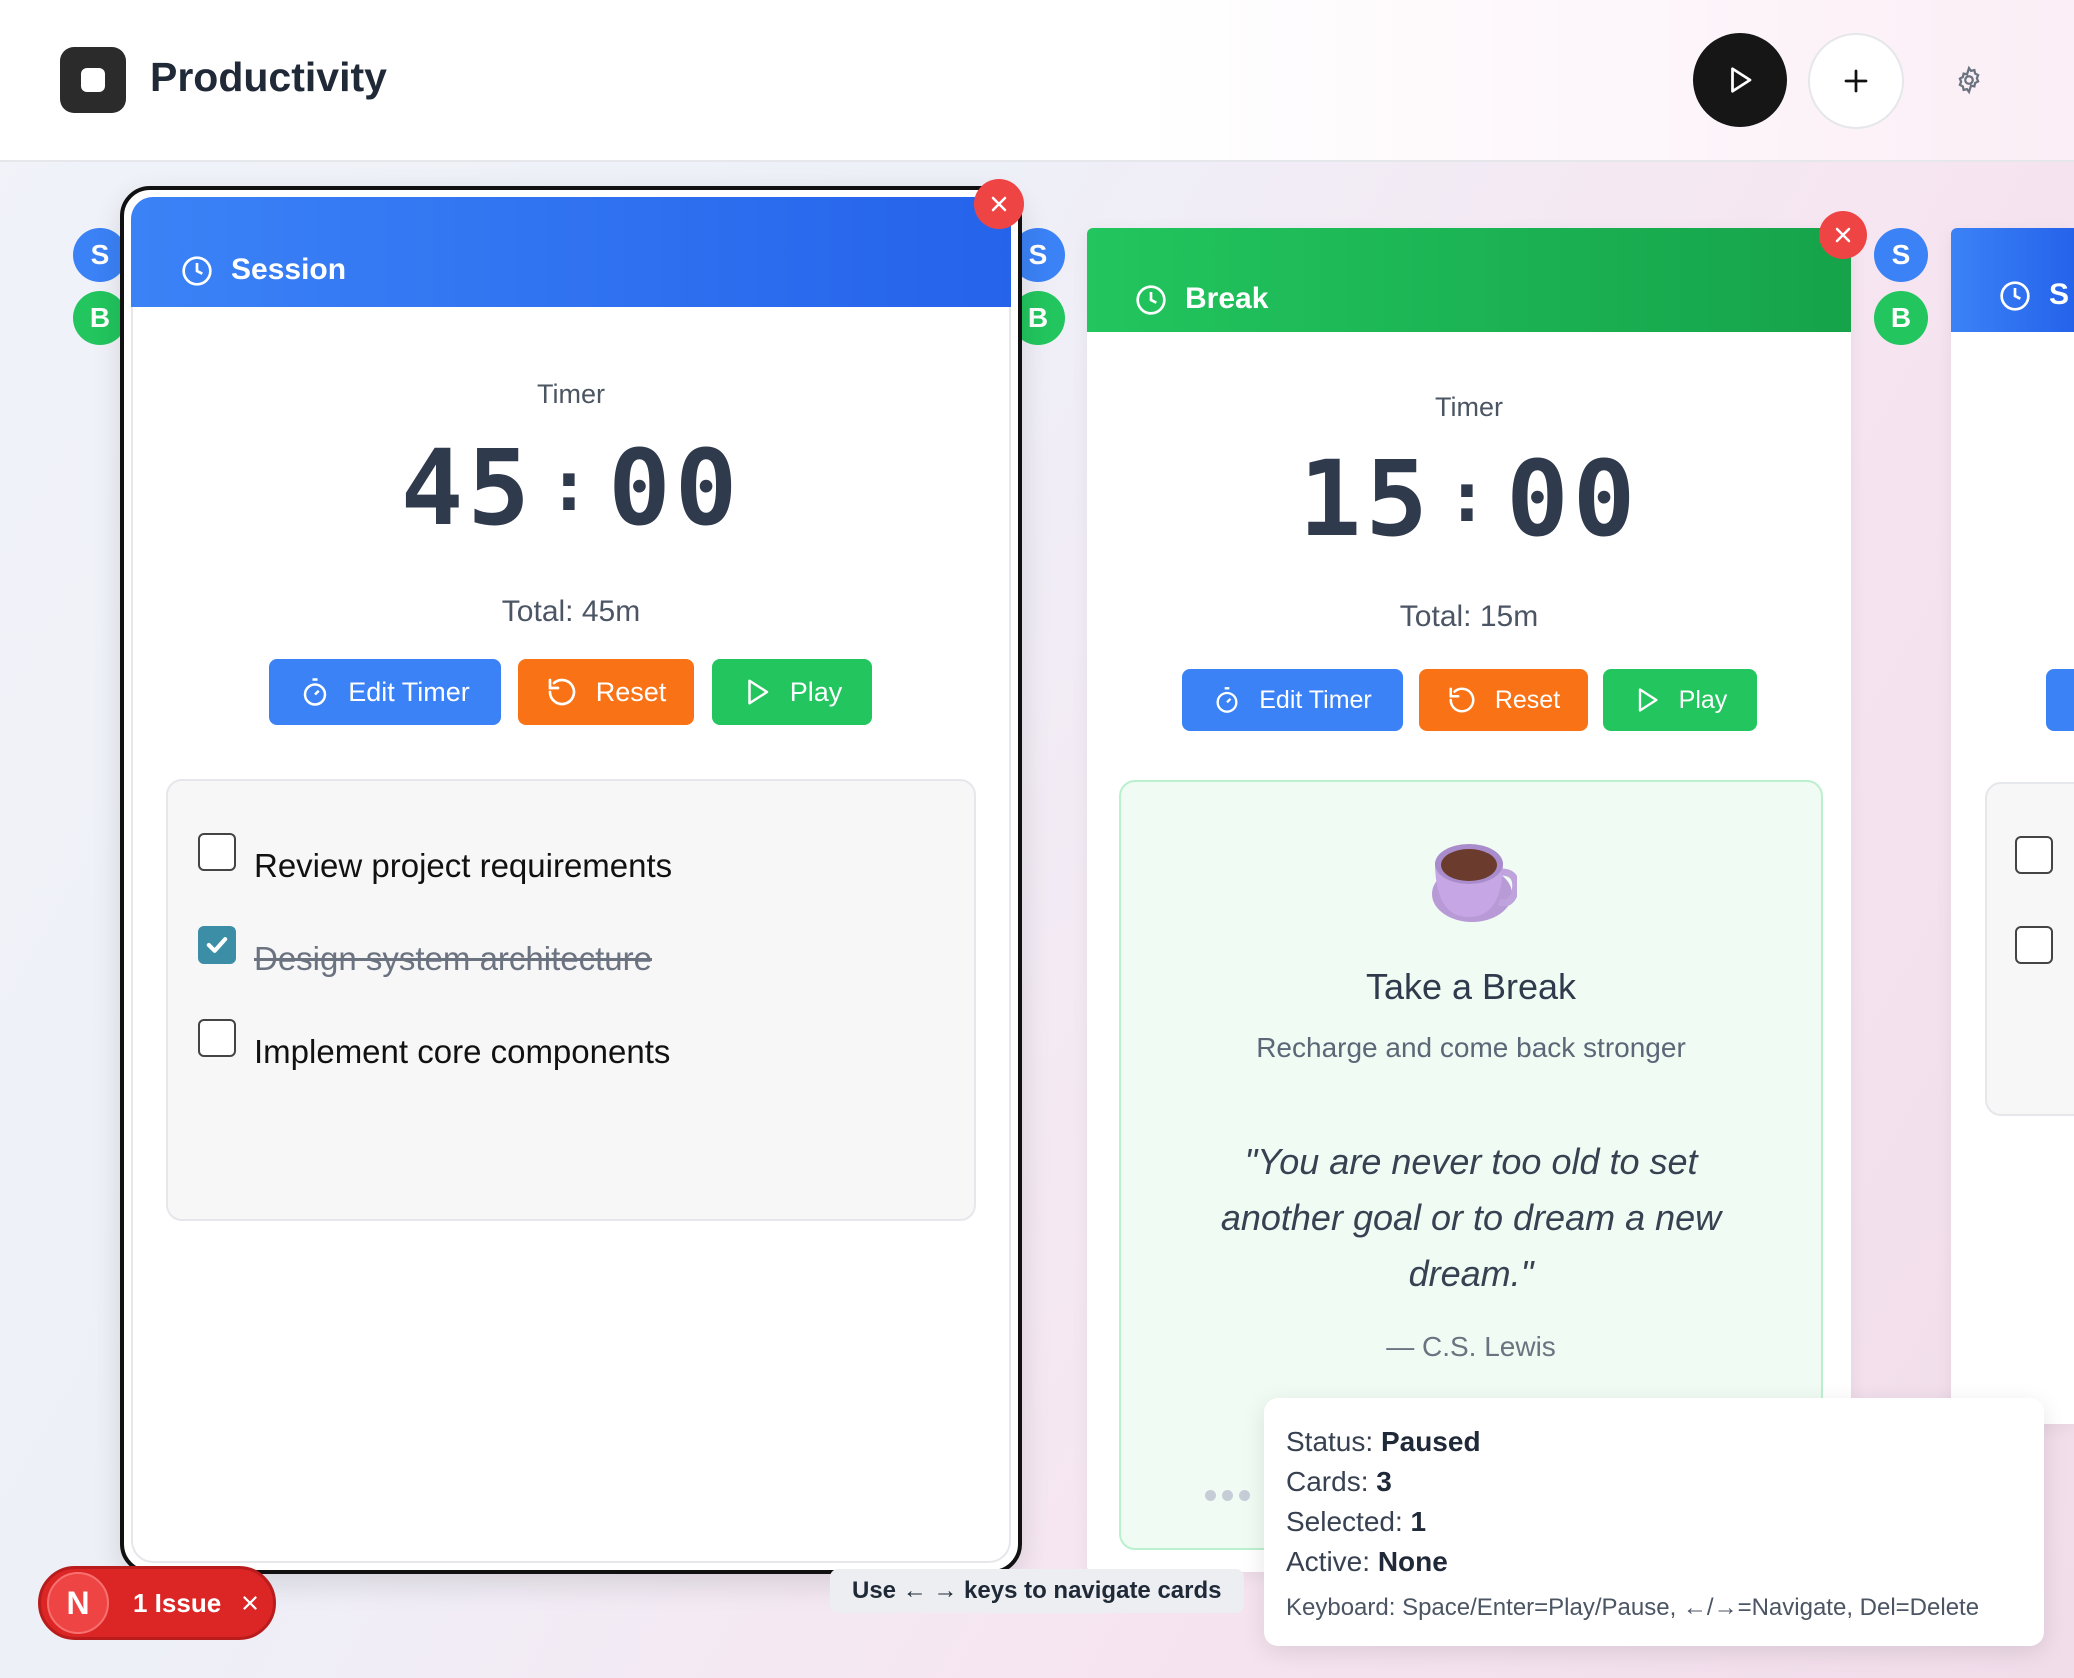 The height and width of the screenshot is (1678, 2074). Describe the element at coordinates (1471, 1047) in the screenshot. I see `break-subtitle: Recharge and come back stronger` at that location.